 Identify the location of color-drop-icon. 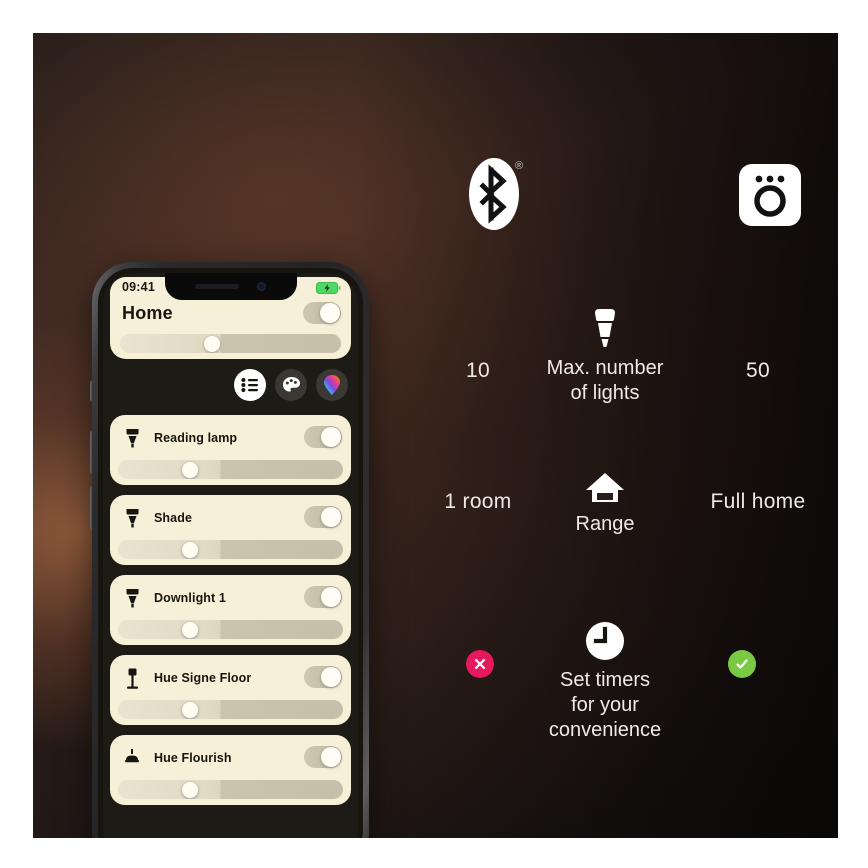
(332, 385).